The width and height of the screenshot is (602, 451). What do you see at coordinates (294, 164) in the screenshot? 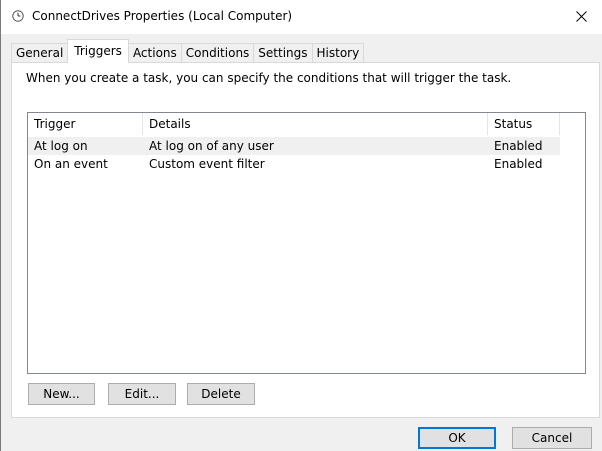
I see `list-item: On an event Custom event filter Enabled` at bounding box center [294, 164].